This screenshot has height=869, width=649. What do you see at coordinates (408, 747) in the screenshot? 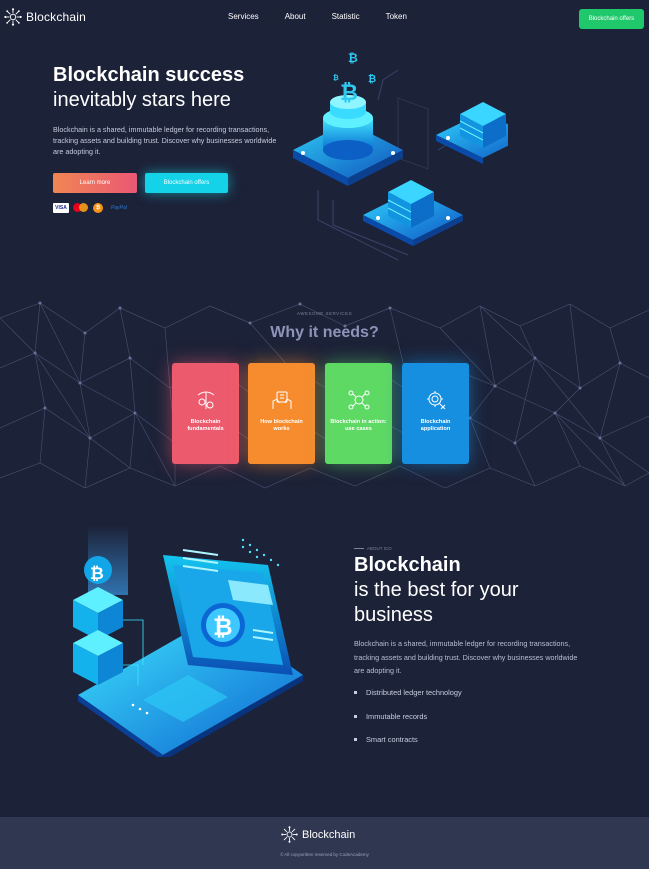
I see `feature-item: Smart contracts` at bounding box center [408, 747].